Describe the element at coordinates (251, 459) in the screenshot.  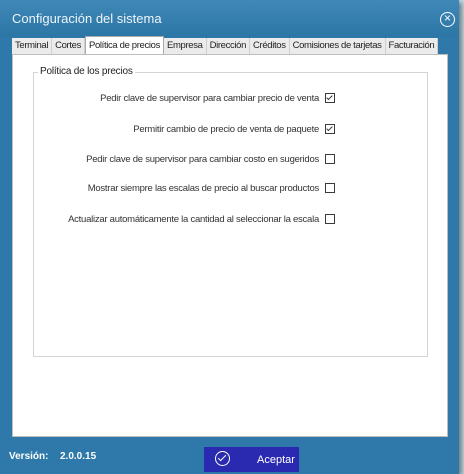
I see `accept-button: Aceptar` at that location.